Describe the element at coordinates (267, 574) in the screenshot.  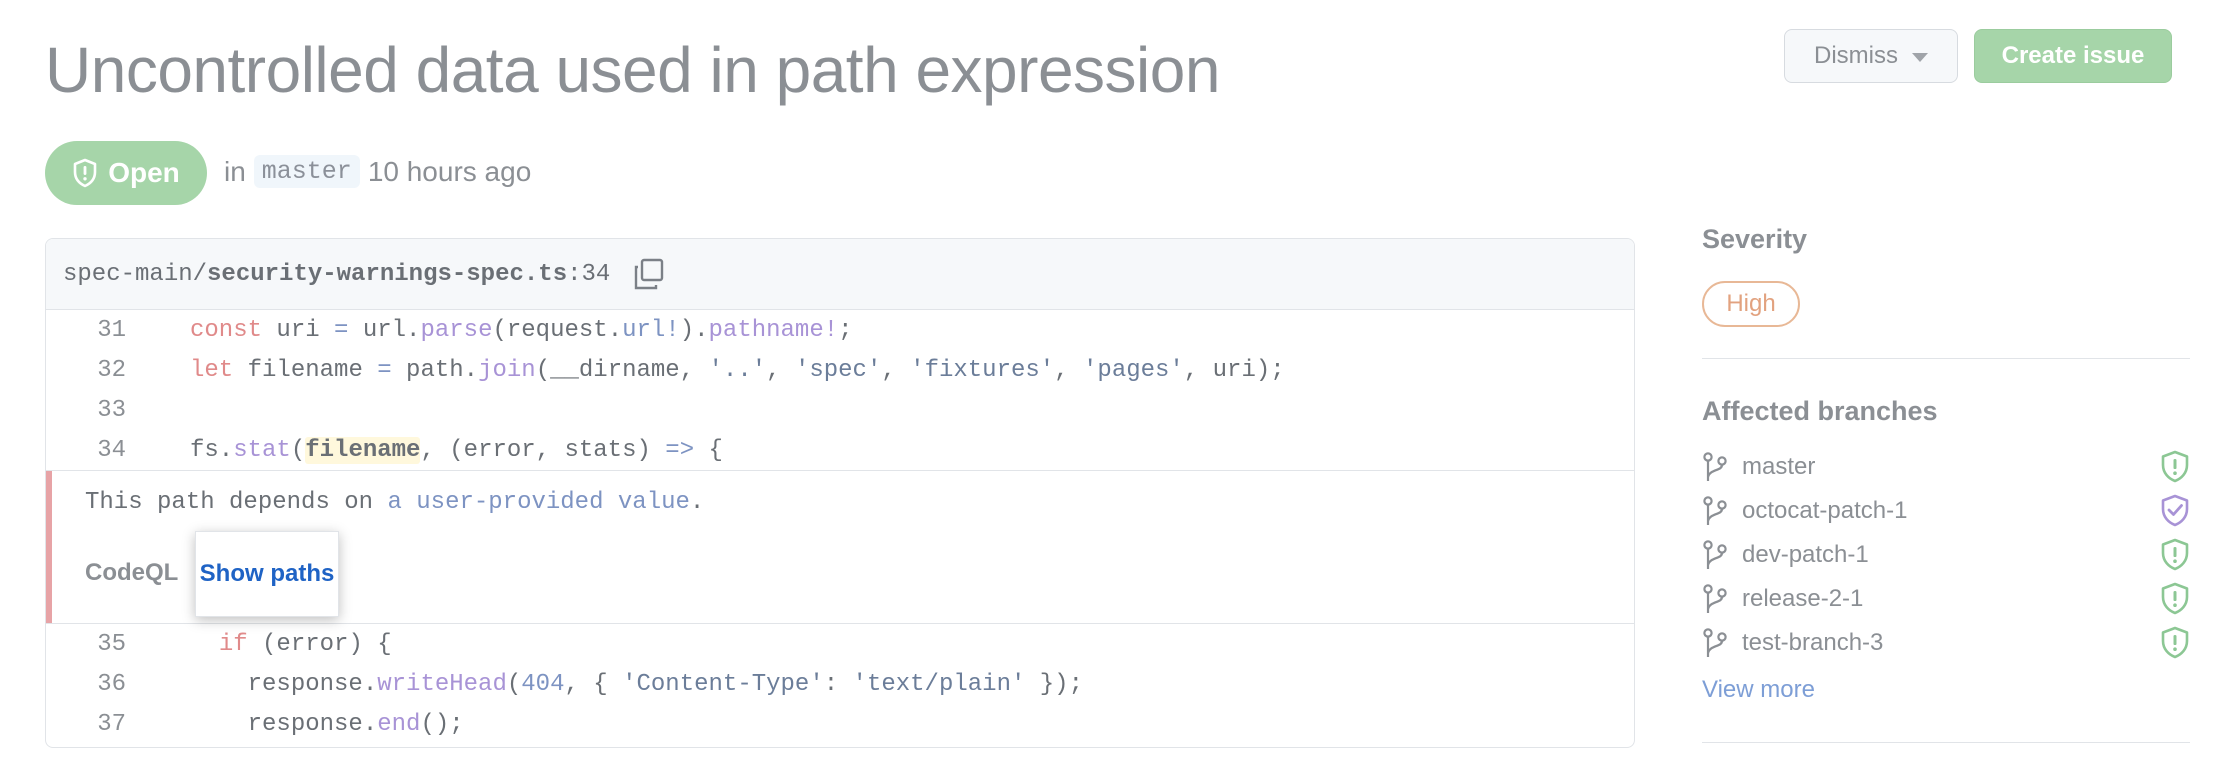
I see `show-paths-button: Show paths` at that location.